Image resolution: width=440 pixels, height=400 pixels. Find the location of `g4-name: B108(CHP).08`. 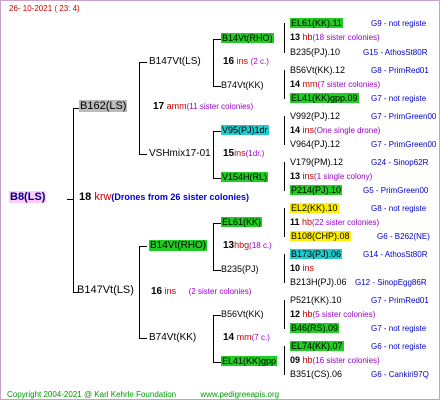

g4-name: B108(CHP).08 is located at coordinates (320, 236).